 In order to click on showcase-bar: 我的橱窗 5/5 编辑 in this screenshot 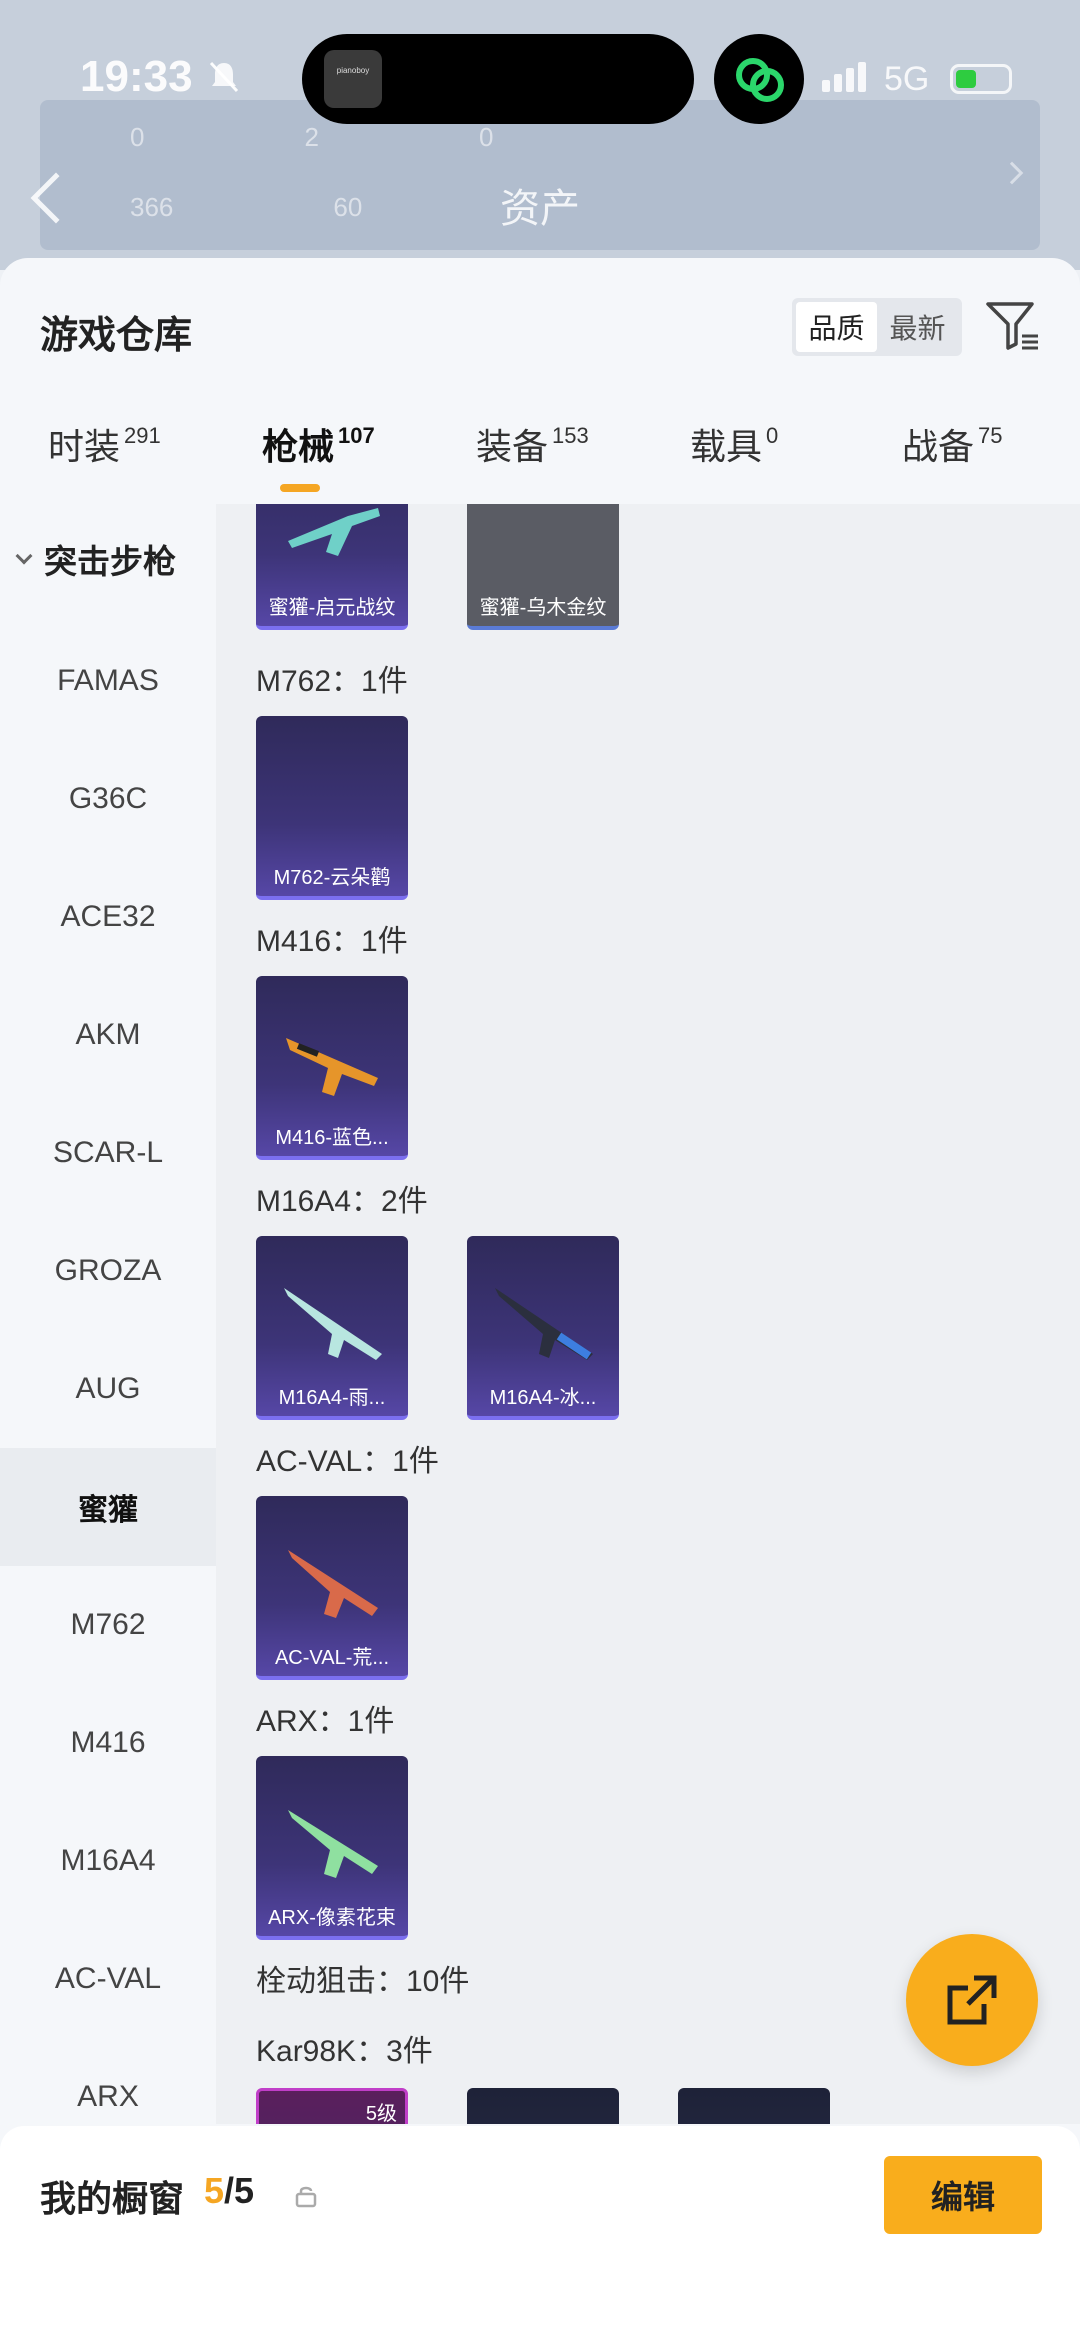, I will do `click(540, 2236)`.